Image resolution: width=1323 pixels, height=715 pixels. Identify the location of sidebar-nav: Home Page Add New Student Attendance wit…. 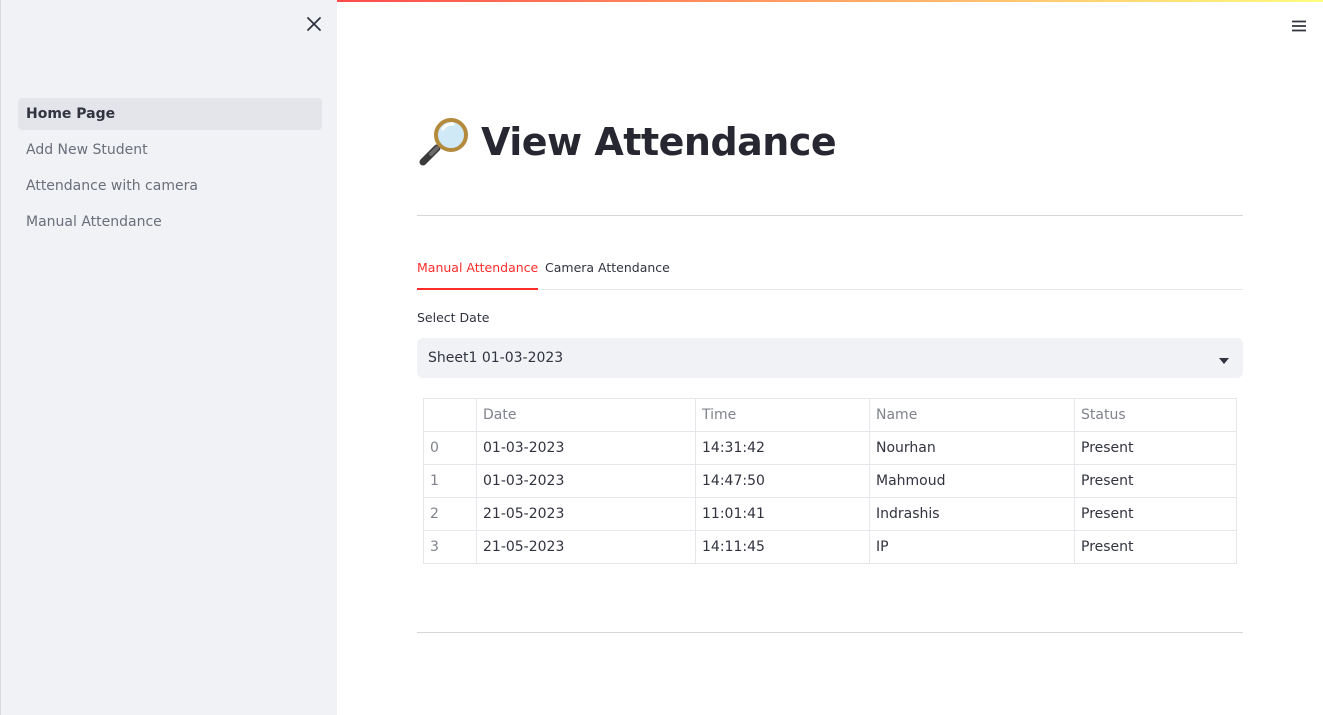
(170, 170).